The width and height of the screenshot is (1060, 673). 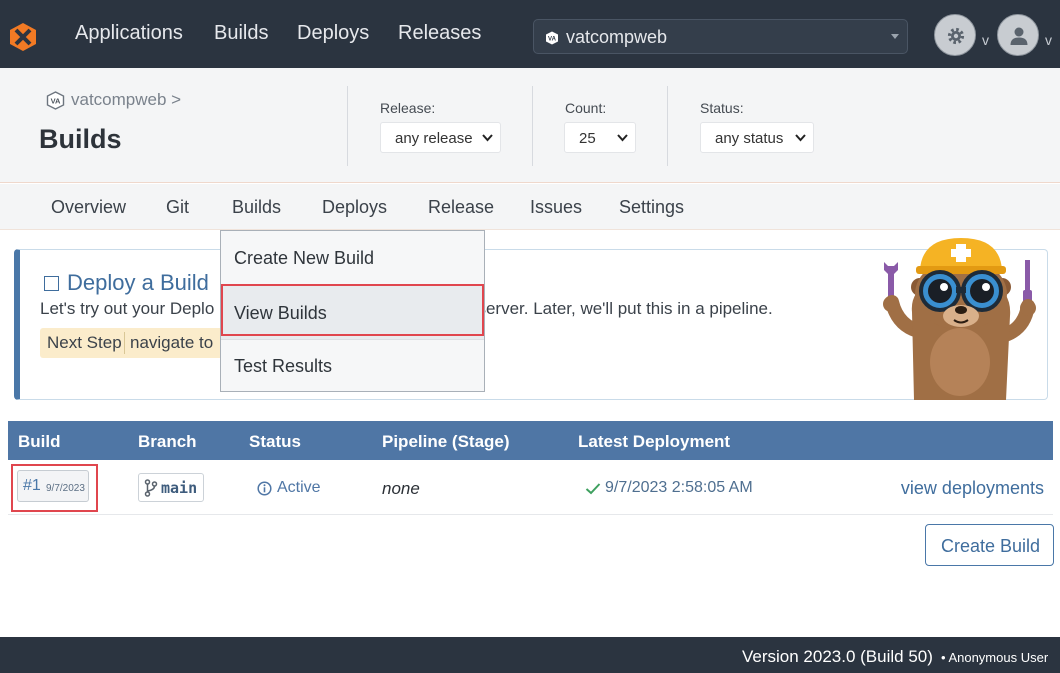 I want to click on column-header-branch: Branch, so click(x=167, y=442).